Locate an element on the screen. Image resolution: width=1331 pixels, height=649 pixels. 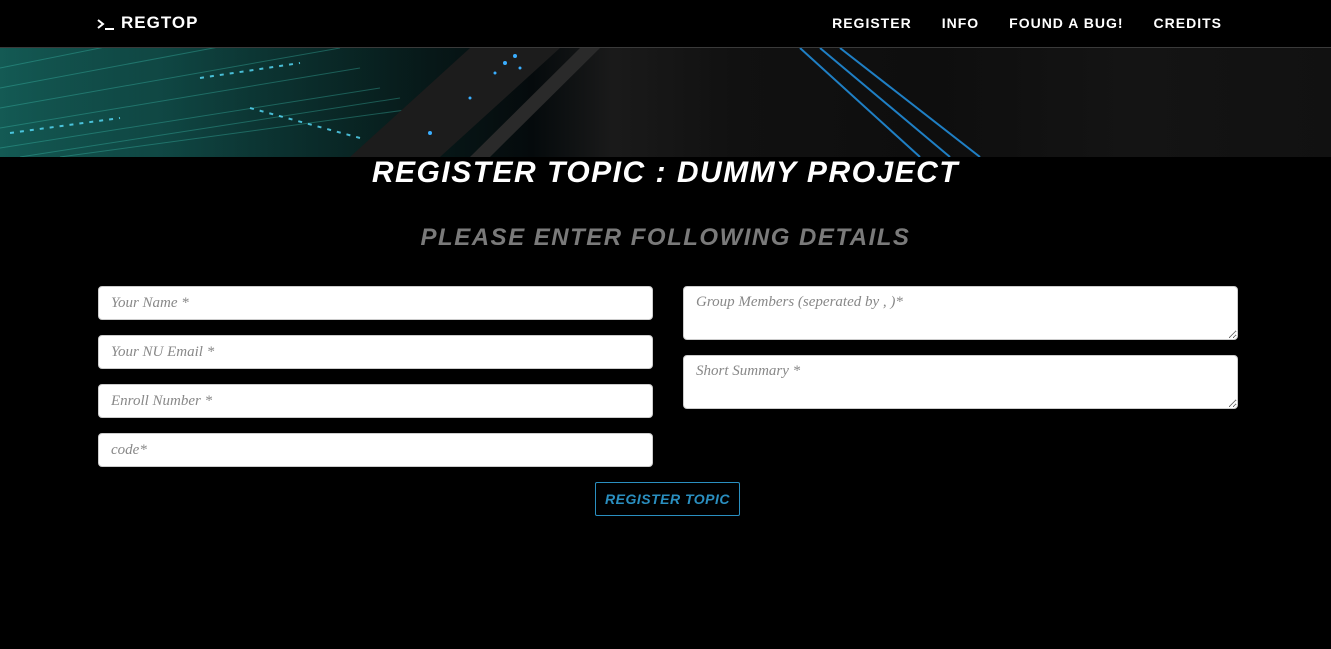
banner-graphic is located at coordinates (490, 102).